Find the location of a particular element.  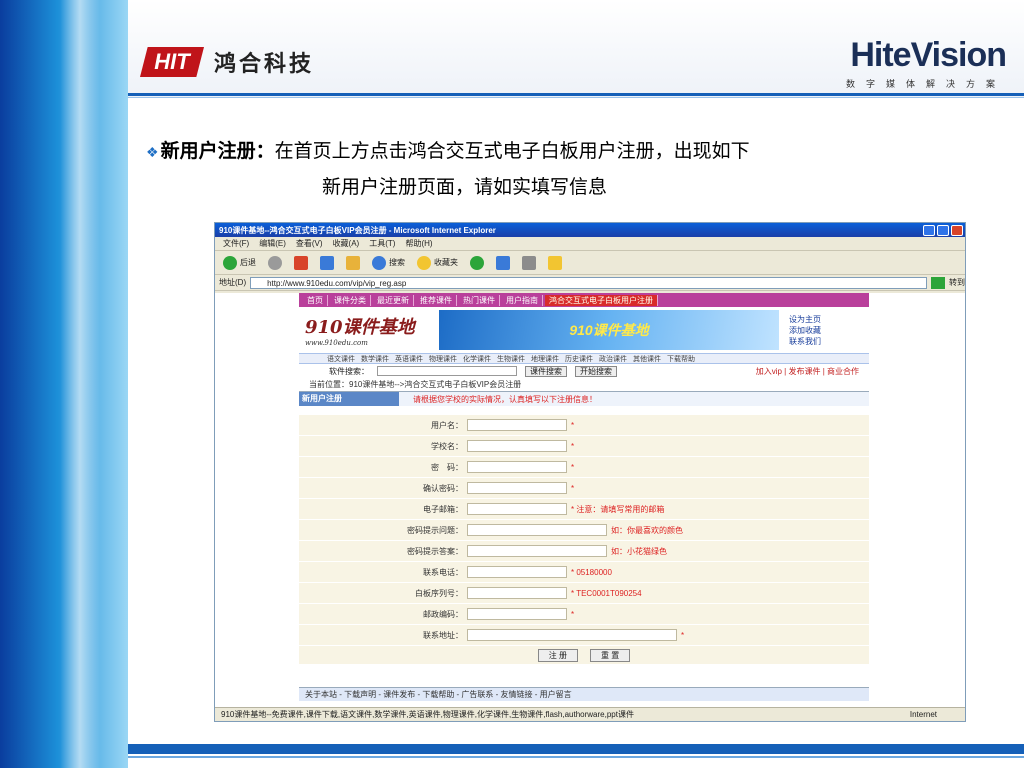

go-label: 转到 is located at coordinates (957, 282).